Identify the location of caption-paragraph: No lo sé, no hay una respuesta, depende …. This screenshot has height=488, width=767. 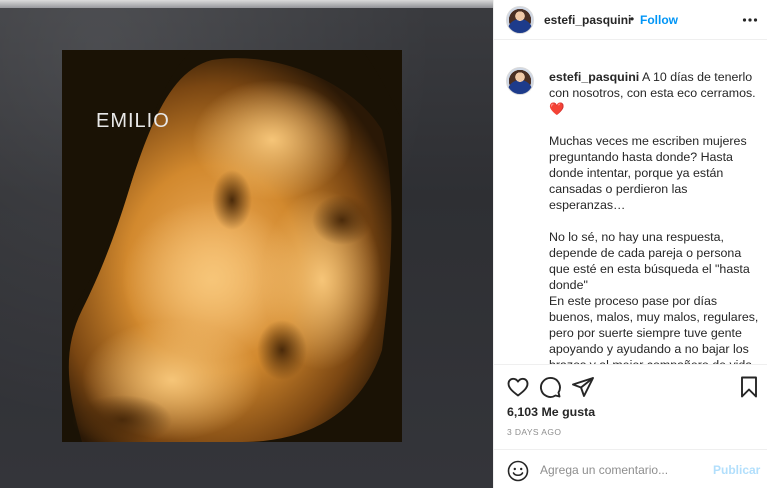
(649, 261).